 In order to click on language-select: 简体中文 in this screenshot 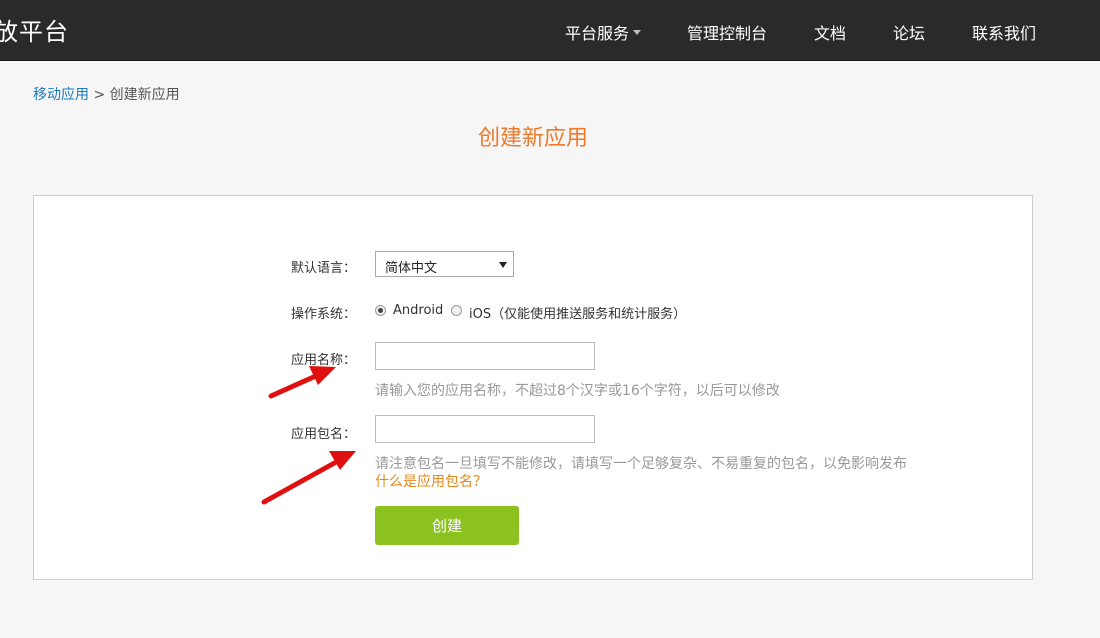, I will do `click(444, 264)`.